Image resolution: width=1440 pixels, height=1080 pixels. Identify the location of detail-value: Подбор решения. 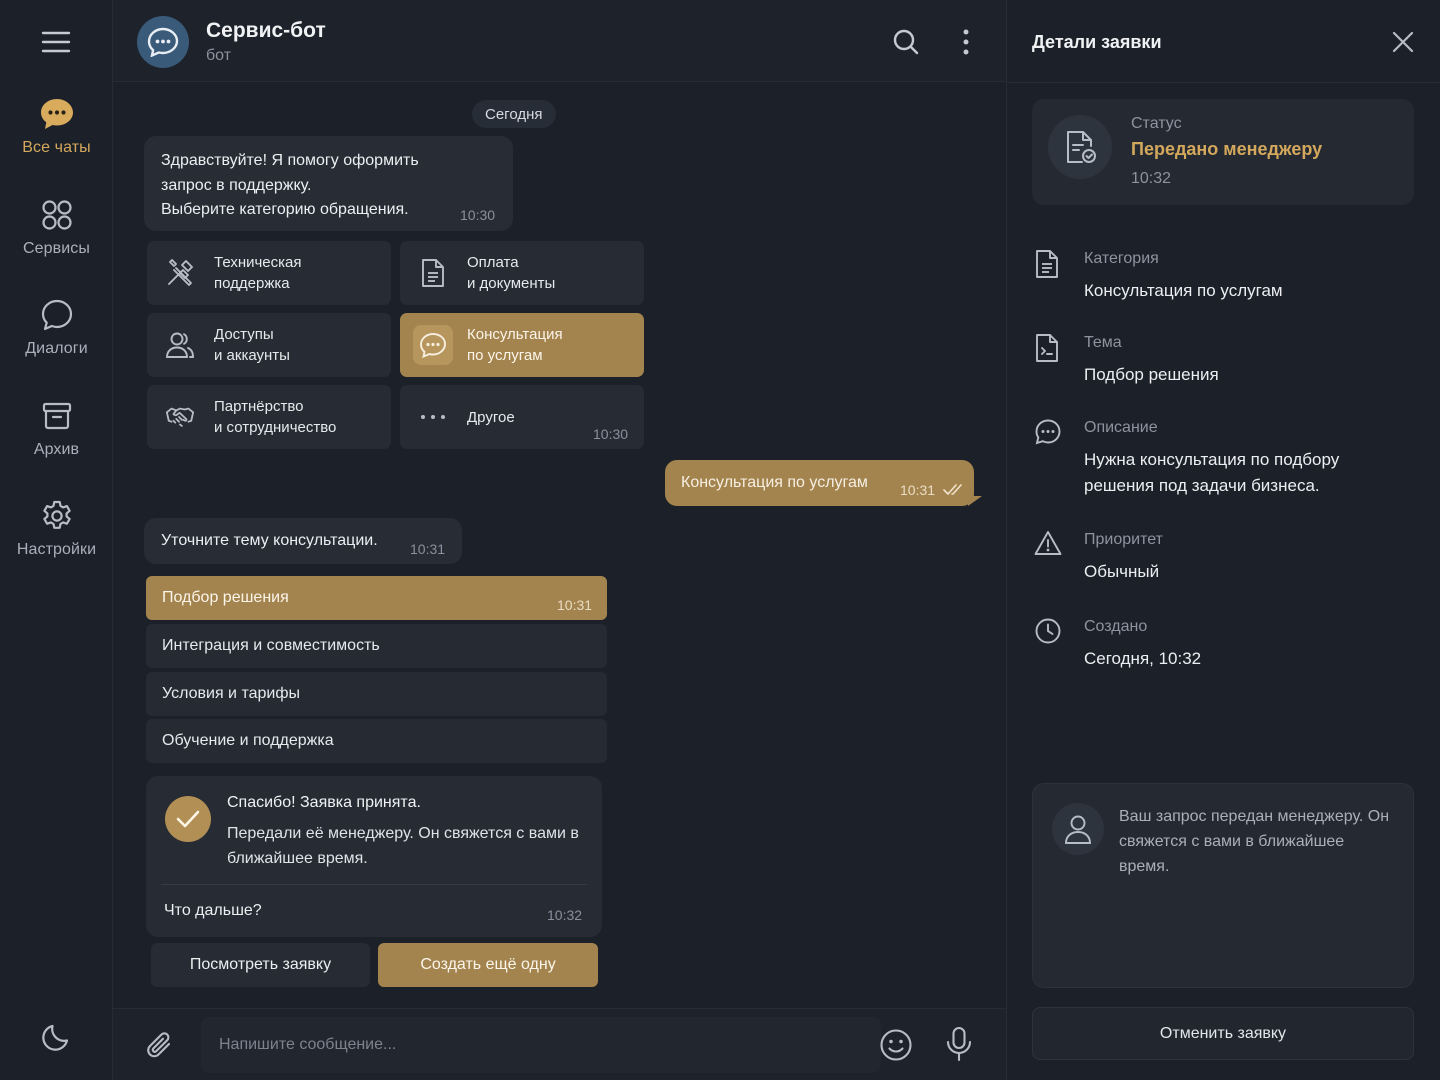
(1151, 374).